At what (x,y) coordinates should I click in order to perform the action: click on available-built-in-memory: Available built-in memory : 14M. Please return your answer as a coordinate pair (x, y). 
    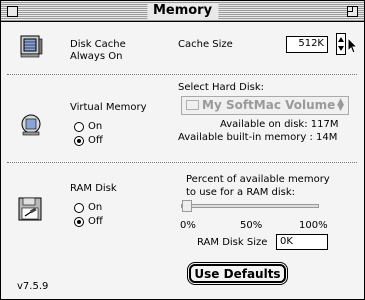
    Looking at the image, I should click on (258, 137).